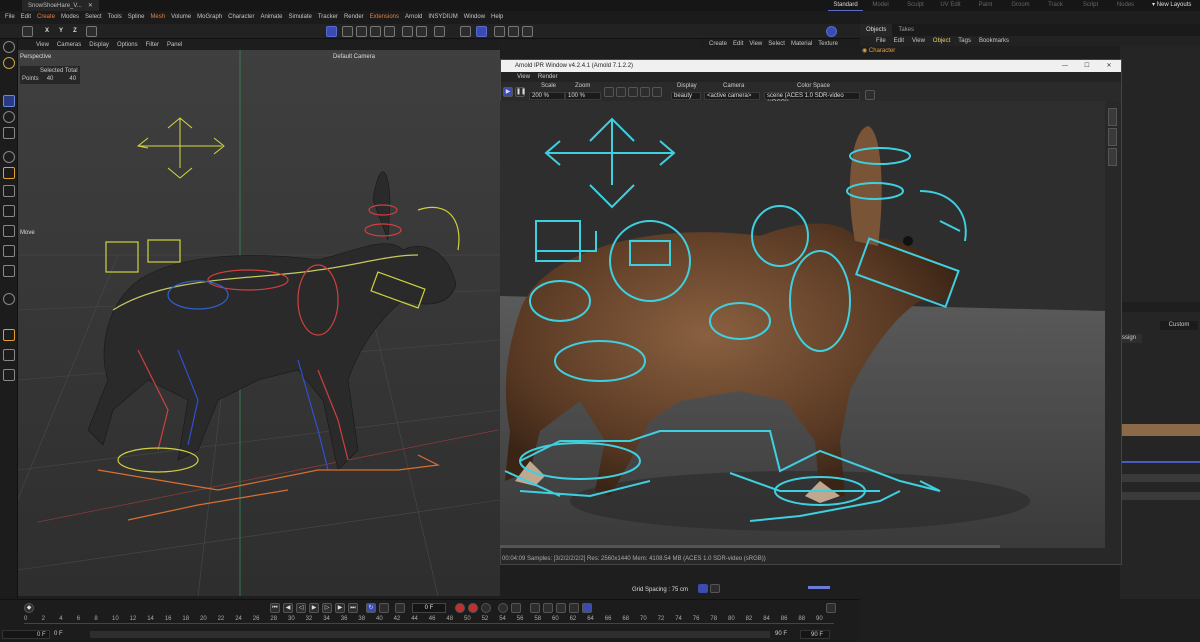  I want to click on menu-file: File, so click(10, 17).